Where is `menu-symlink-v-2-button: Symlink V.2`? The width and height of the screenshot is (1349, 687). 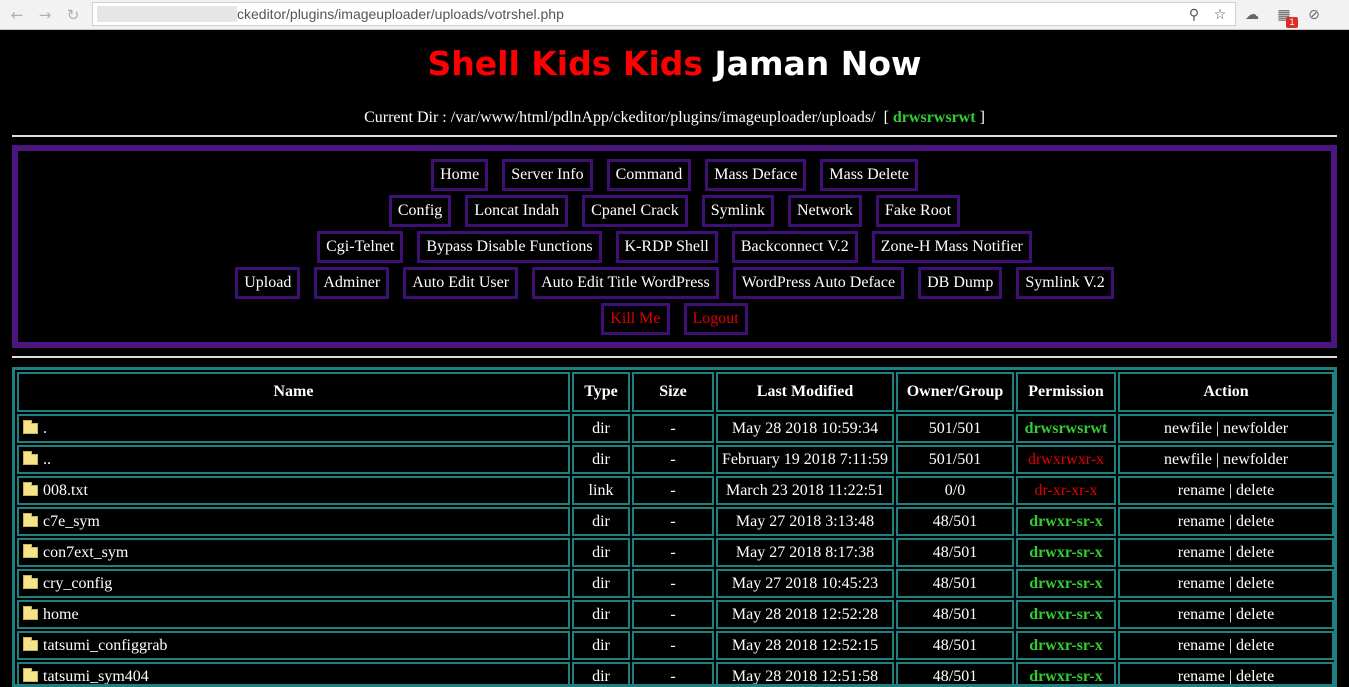
menu-symlink-v-2-button: Symlink V.2 is located at coordinates (1065, 283).